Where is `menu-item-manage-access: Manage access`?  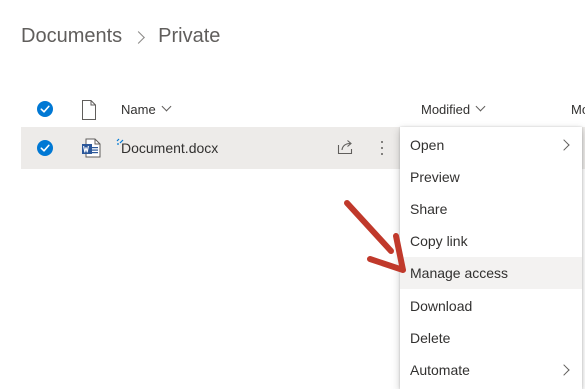 menu-item-manage-access: Manage access is located at coordinates (491, 273).